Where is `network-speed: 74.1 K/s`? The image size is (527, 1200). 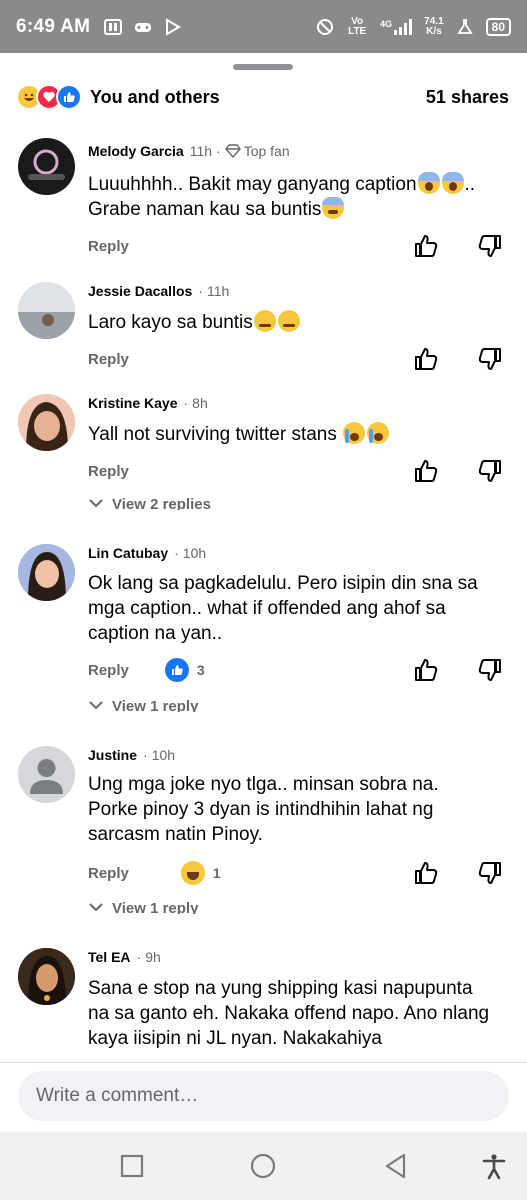
network-speed: 74.1 K/s is located at coordinates (434, 26).